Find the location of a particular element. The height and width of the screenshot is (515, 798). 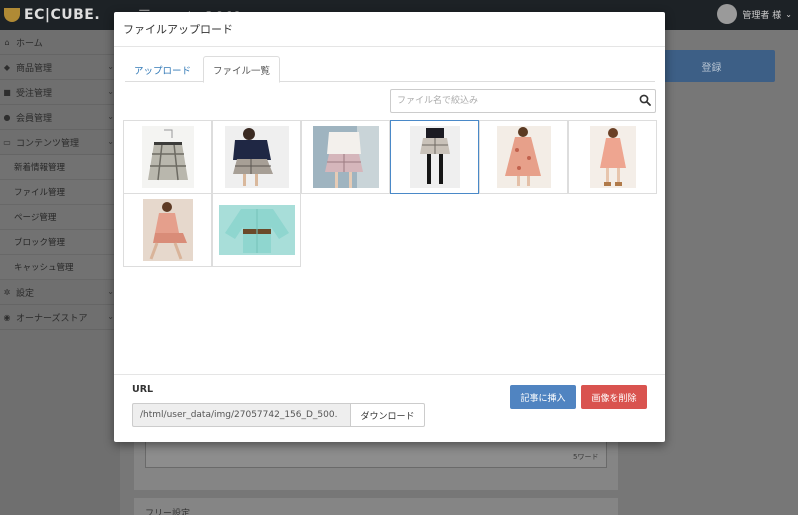

avatar is located at coordinates (727, 14).